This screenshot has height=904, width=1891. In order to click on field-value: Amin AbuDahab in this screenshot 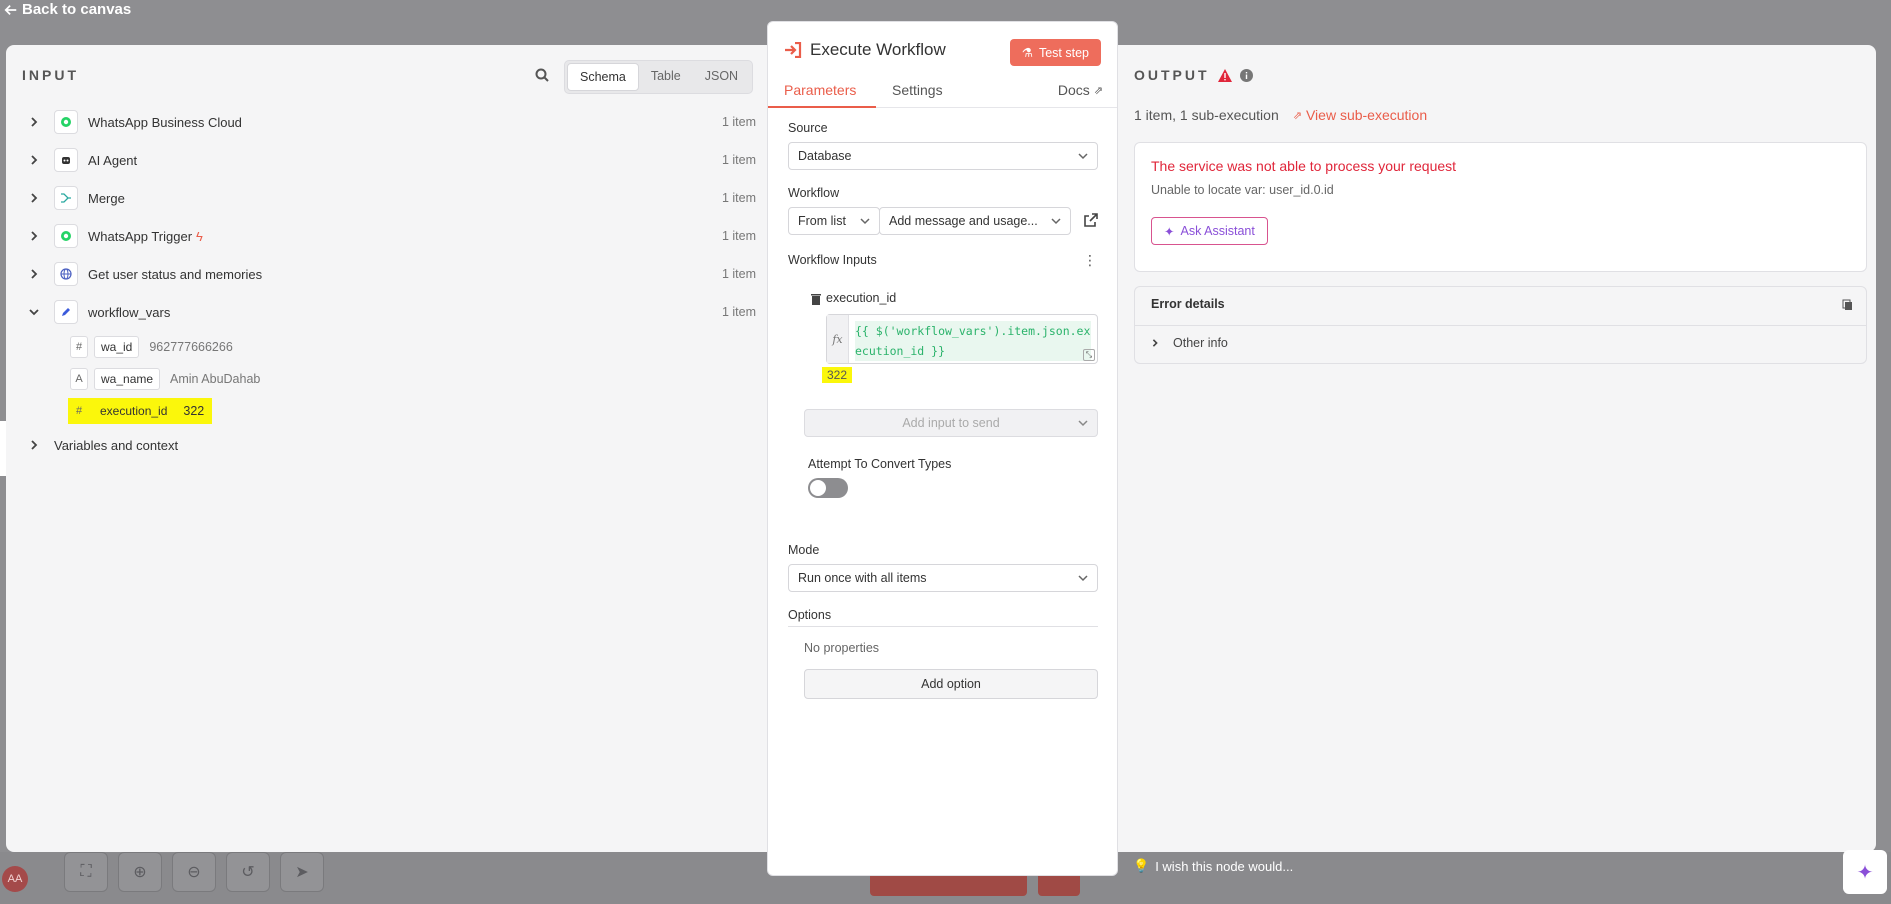, I will do `click(215, 379)`.